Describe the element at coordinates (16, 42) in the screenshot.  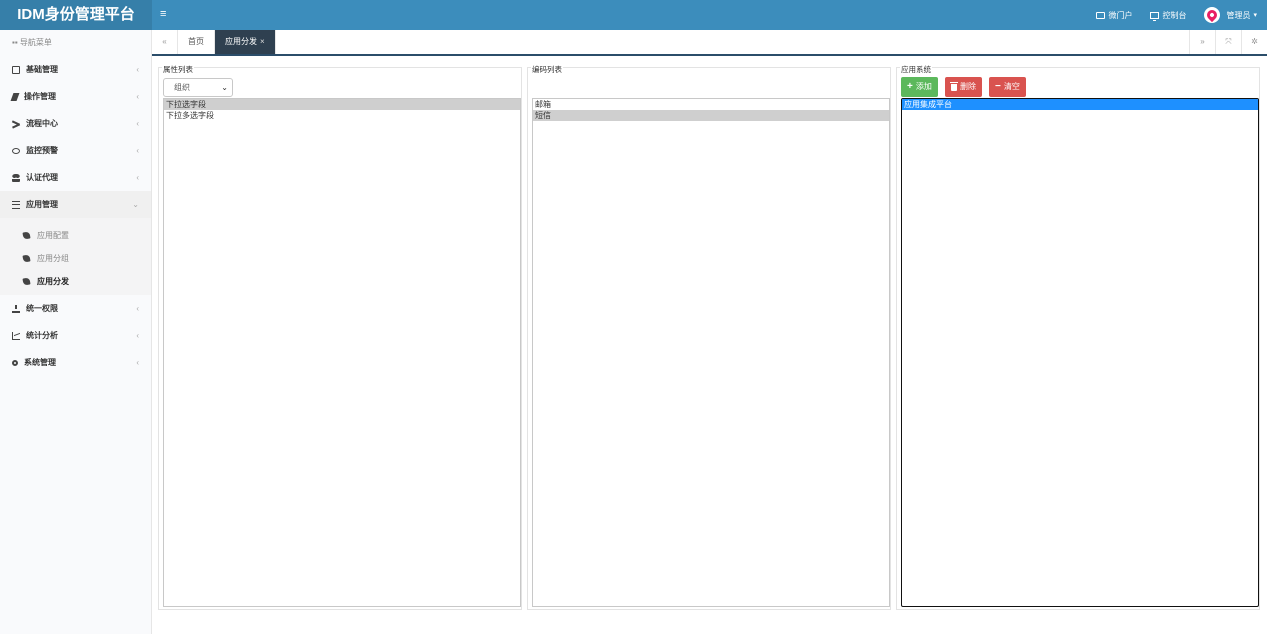
I see `th-icon: ▪▪` at that location.